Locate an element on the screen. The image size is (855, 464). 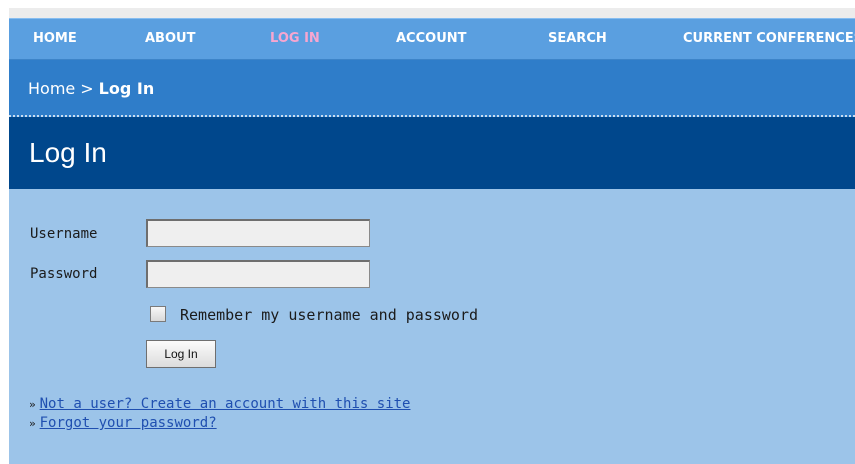
nav-account: ACCOUNT is located at coordinates (431, 39).